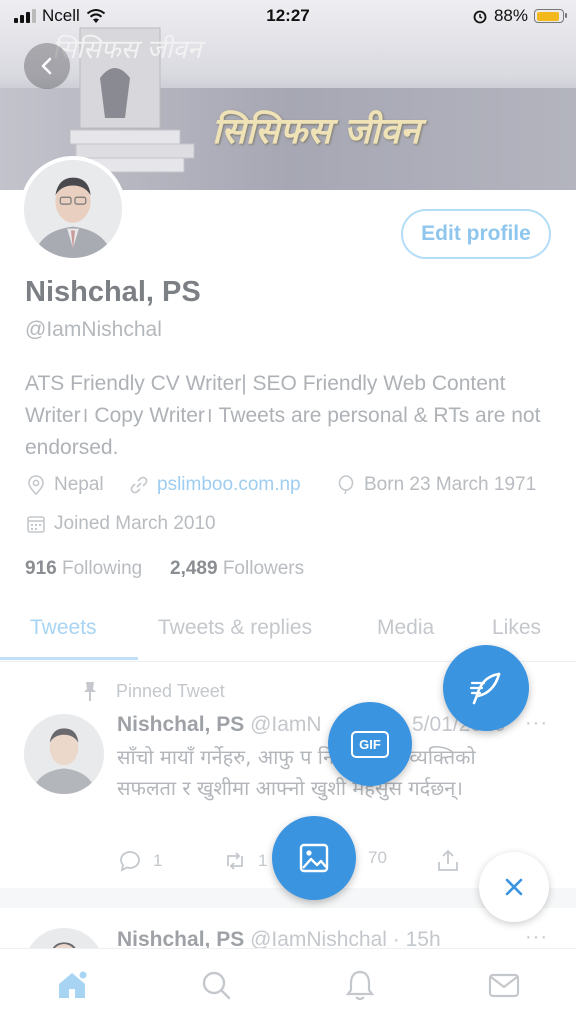  Describe the element at coordinates (158, 860) in the screenshot. I see `reply-count: 1` at that location.